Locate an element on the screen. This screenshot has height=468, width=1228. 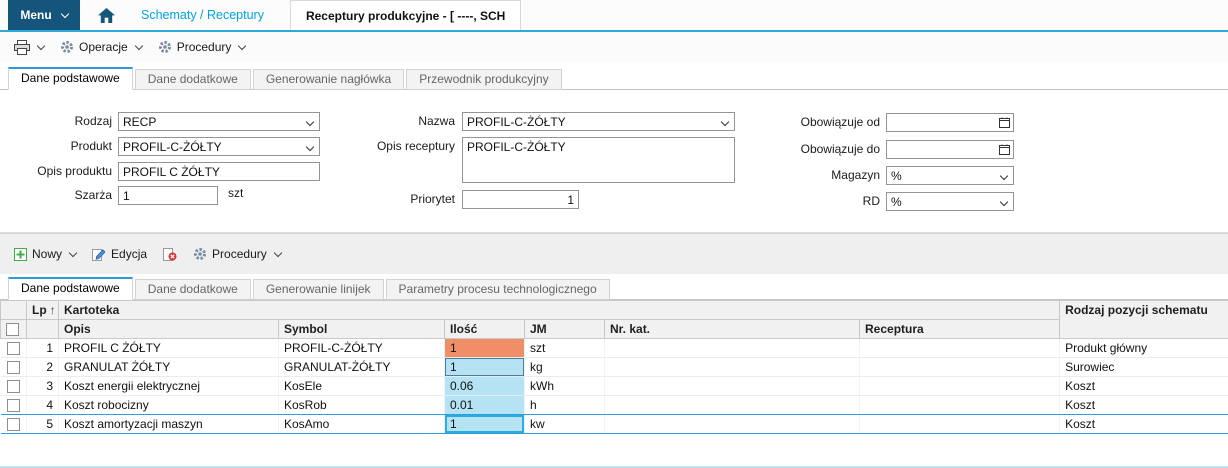
tab-przewodnik-produkcyjny: Przewodnik produkcyjny is located at coordinates (484, 79).